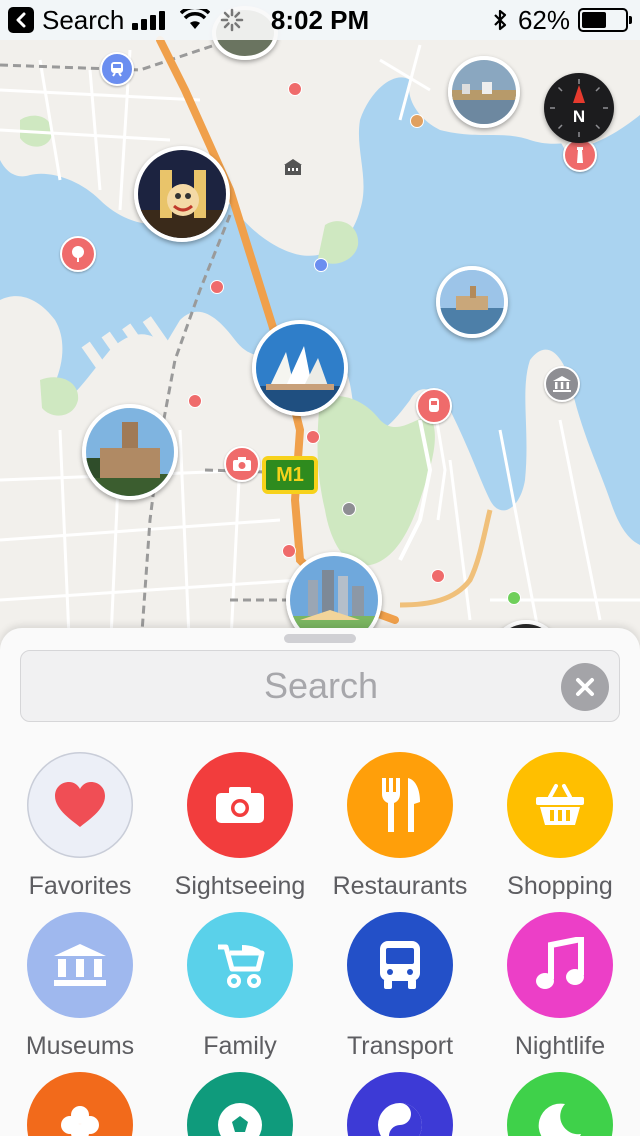  Describe the element at coordinates (240, 1118) in the screenshot. I see `soccer-ball-icon` at that location.